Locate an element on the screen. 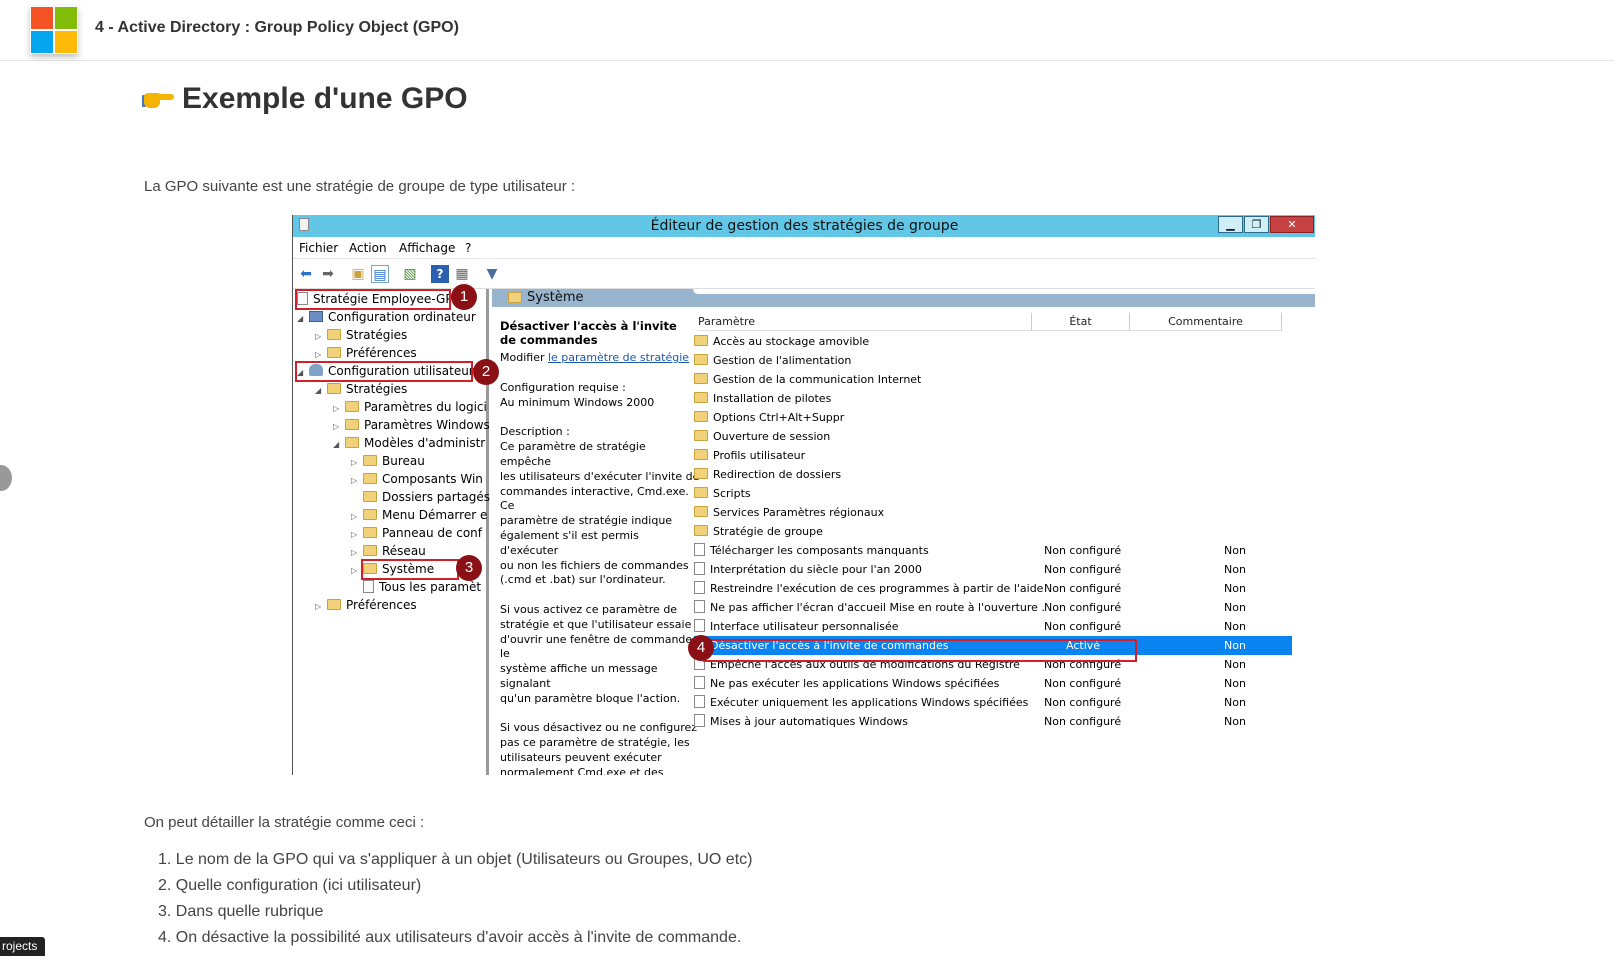  tree-item-user-preferences: ▷ Préférences is located at coordinates (366, 605).